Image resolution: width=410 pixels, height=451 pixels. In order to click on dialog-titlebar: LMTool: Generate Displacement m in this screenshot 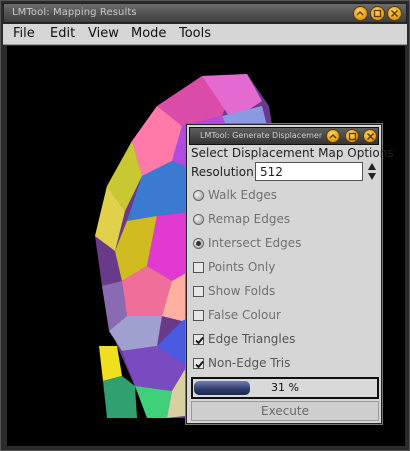, I will do `click(284, 136)`.